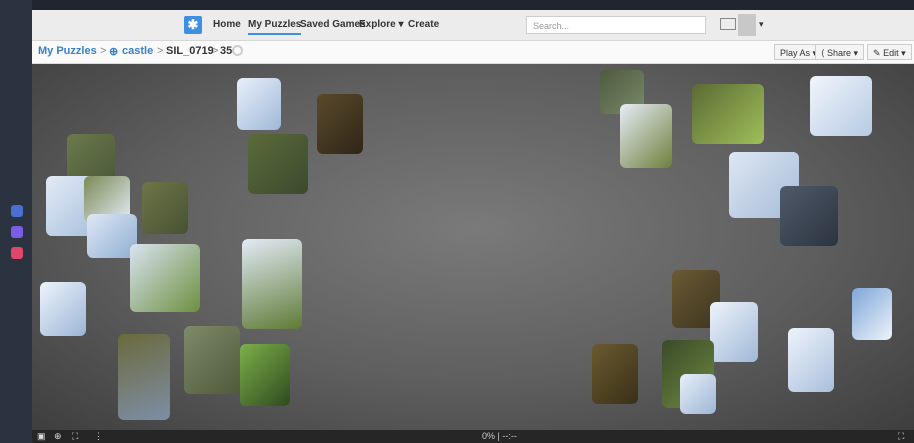 The image size is (914, 443). I want to click on timer: --:--, so click(509, 436).